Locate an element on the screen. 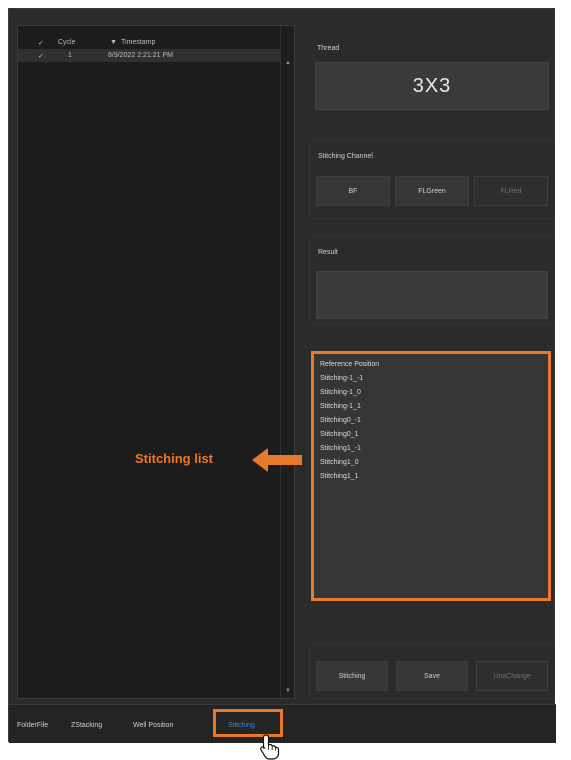 This screenshot has width=571, height=760. action-button-group: Stitching Save UnaChange is located at coordinates (432, 671).